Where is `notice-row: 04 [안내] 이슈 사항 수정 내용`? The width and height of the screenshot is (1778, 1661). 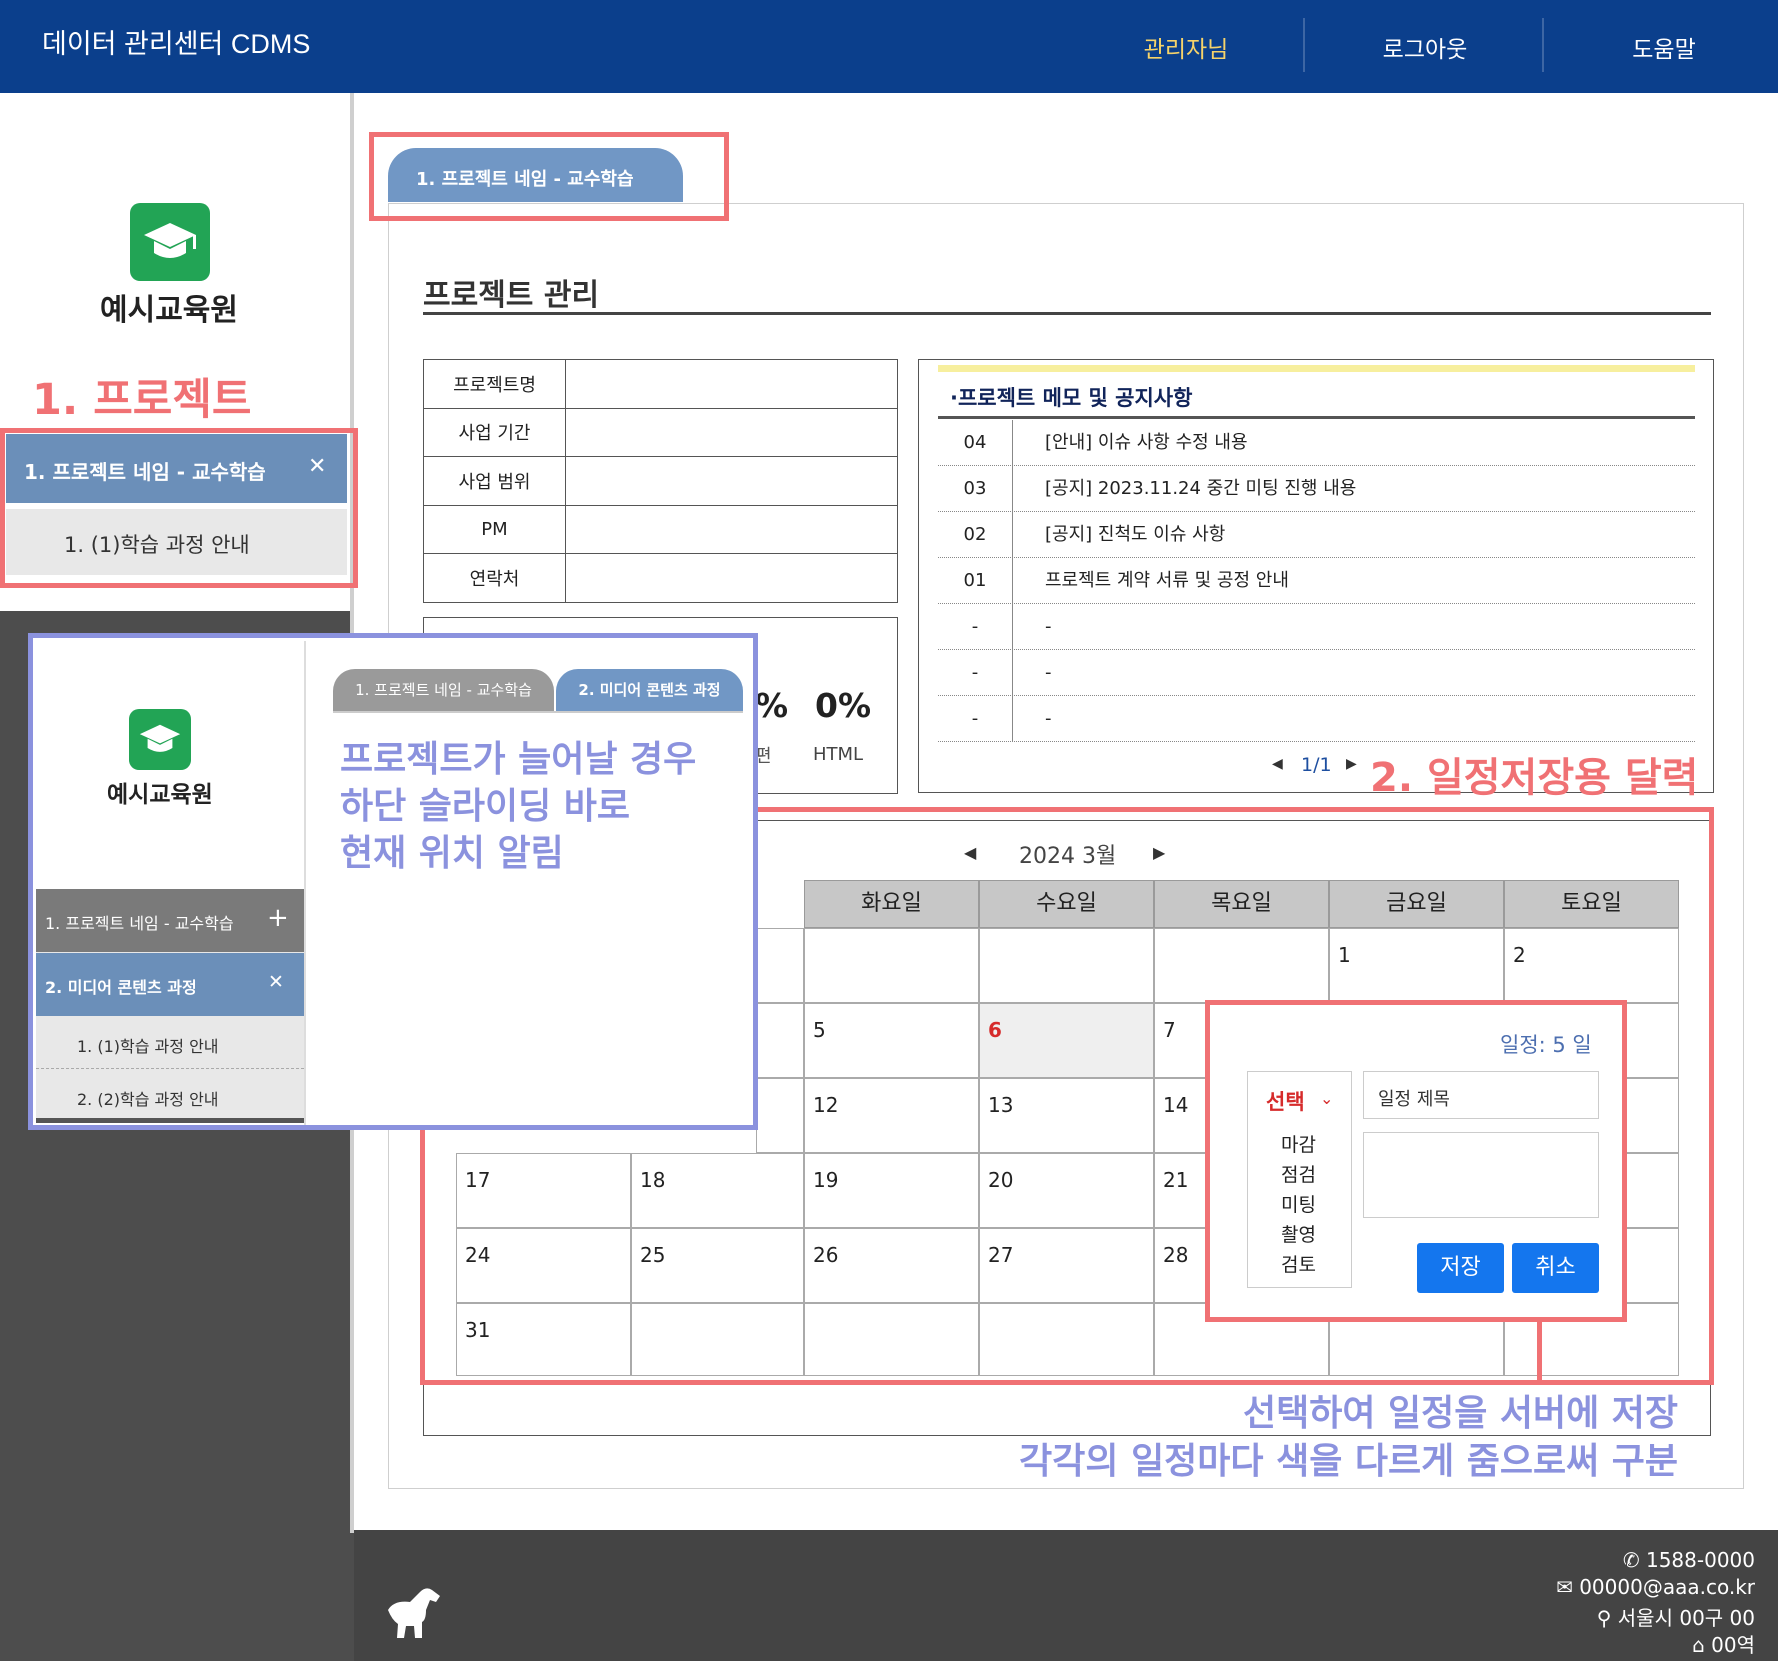
notice-row: 04 [안내] 이슈 사항 수정 내용 is located at coordinates (1316, 443).